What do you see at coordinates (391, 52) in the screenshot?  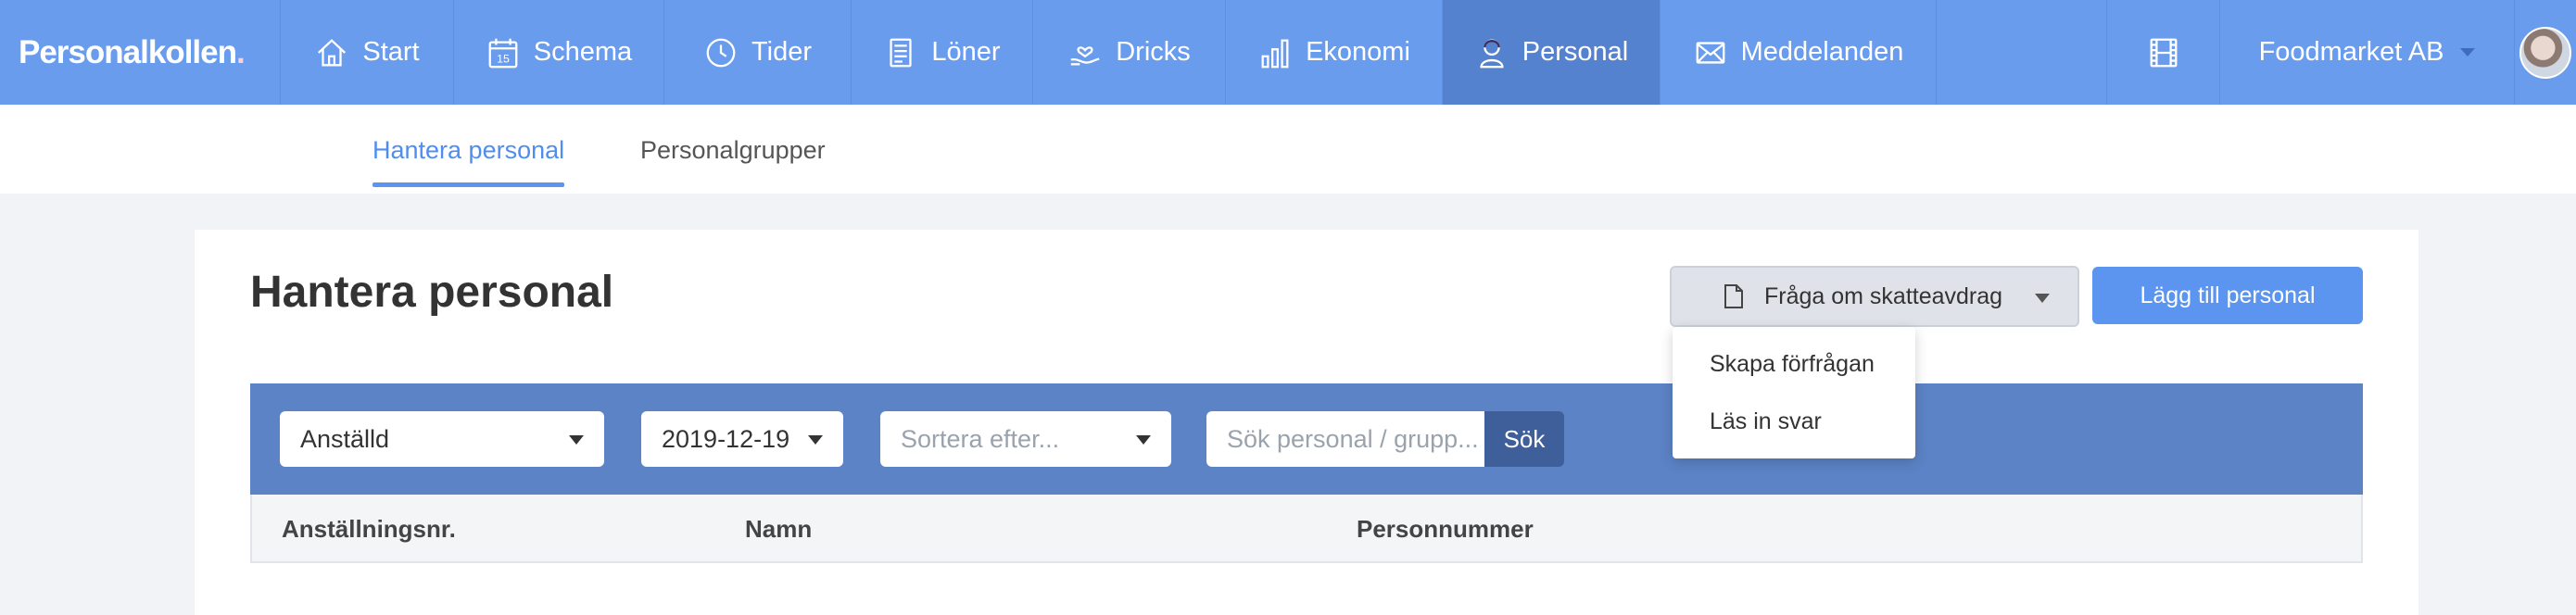 I see `nav-item-label: Start` at bounding box center [391, 52].